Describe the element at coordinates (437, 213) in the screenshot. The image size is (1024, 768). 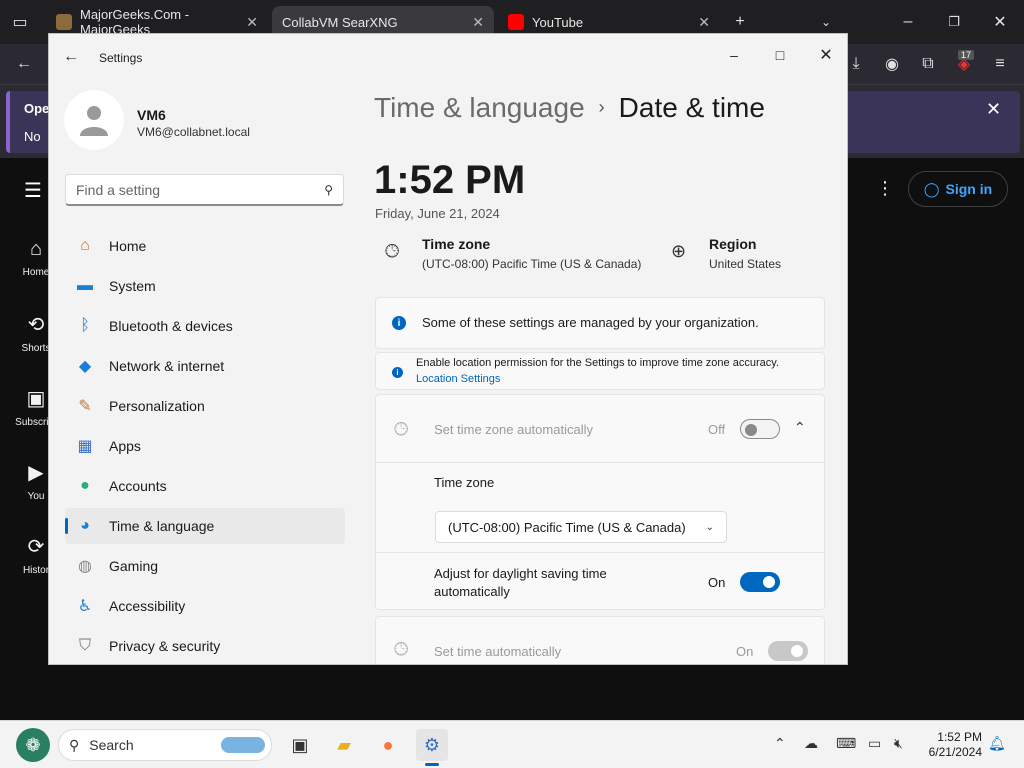
I see `current-date: Friday, June 21, 2024` at that location.